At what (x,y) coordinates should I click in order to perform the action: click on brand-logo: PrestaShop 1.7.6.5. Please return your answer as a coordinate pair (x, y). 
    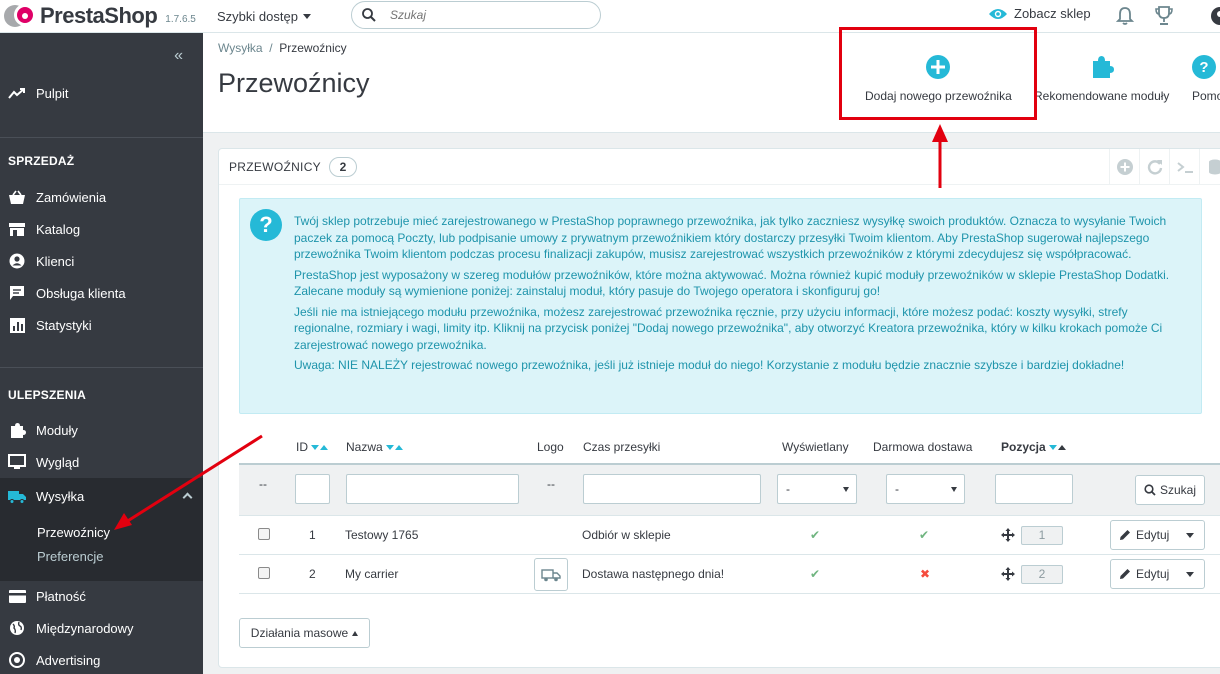
    Looking at the image, I should click on (102, 16).